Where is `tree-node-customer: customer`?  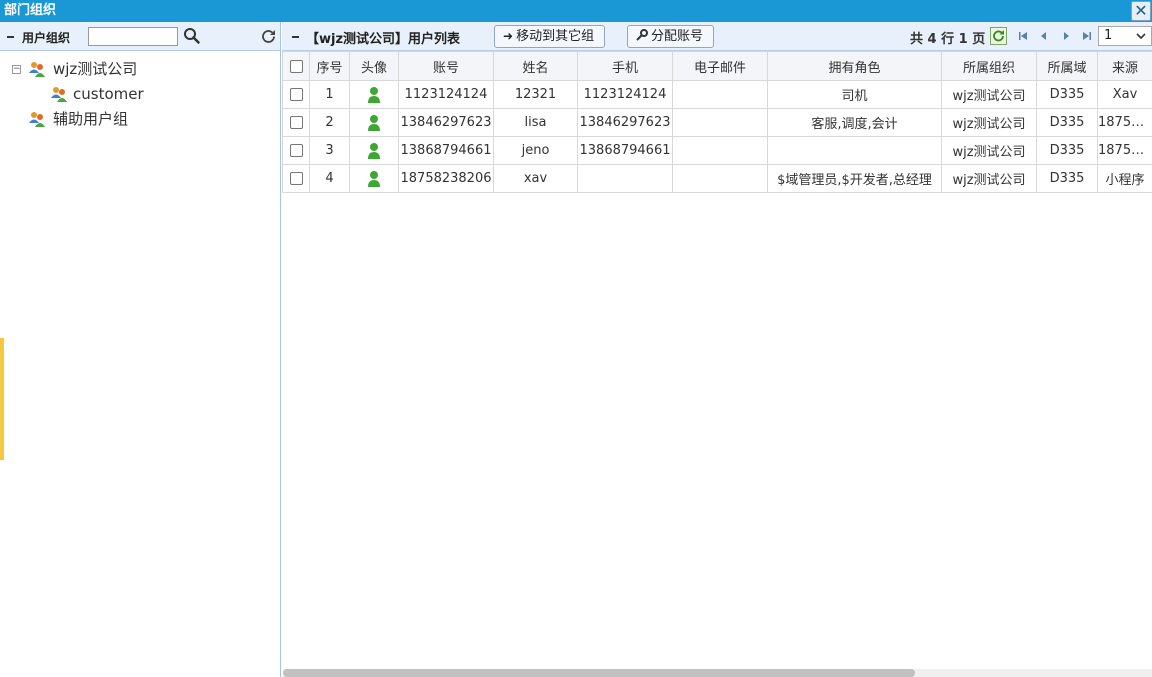
tree-node-customer: customer is located at coordinates (140, 94).